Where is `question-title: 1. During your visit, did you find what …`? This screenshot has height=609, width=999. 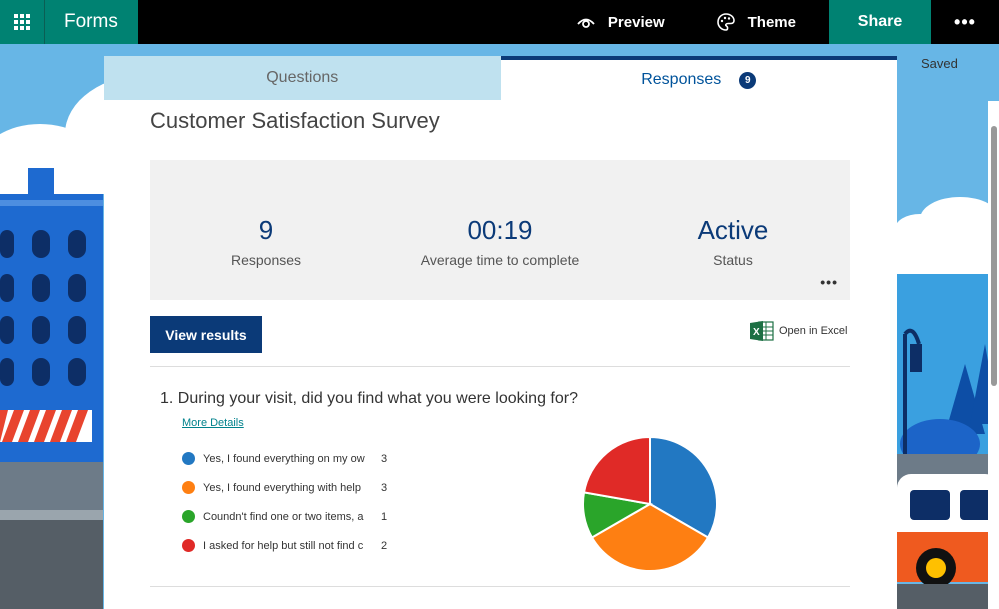 question-title: 1. During your visit, did you find what … is located at coordinates (369, 398).